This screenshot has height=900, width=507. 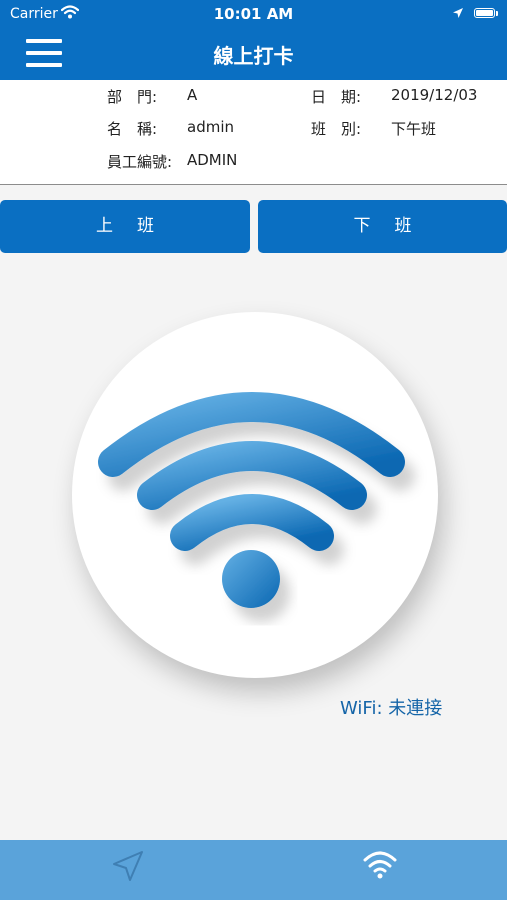 I want to click on wifi-connection-status: WiFi: 未連接, so click(x=391, y=707).